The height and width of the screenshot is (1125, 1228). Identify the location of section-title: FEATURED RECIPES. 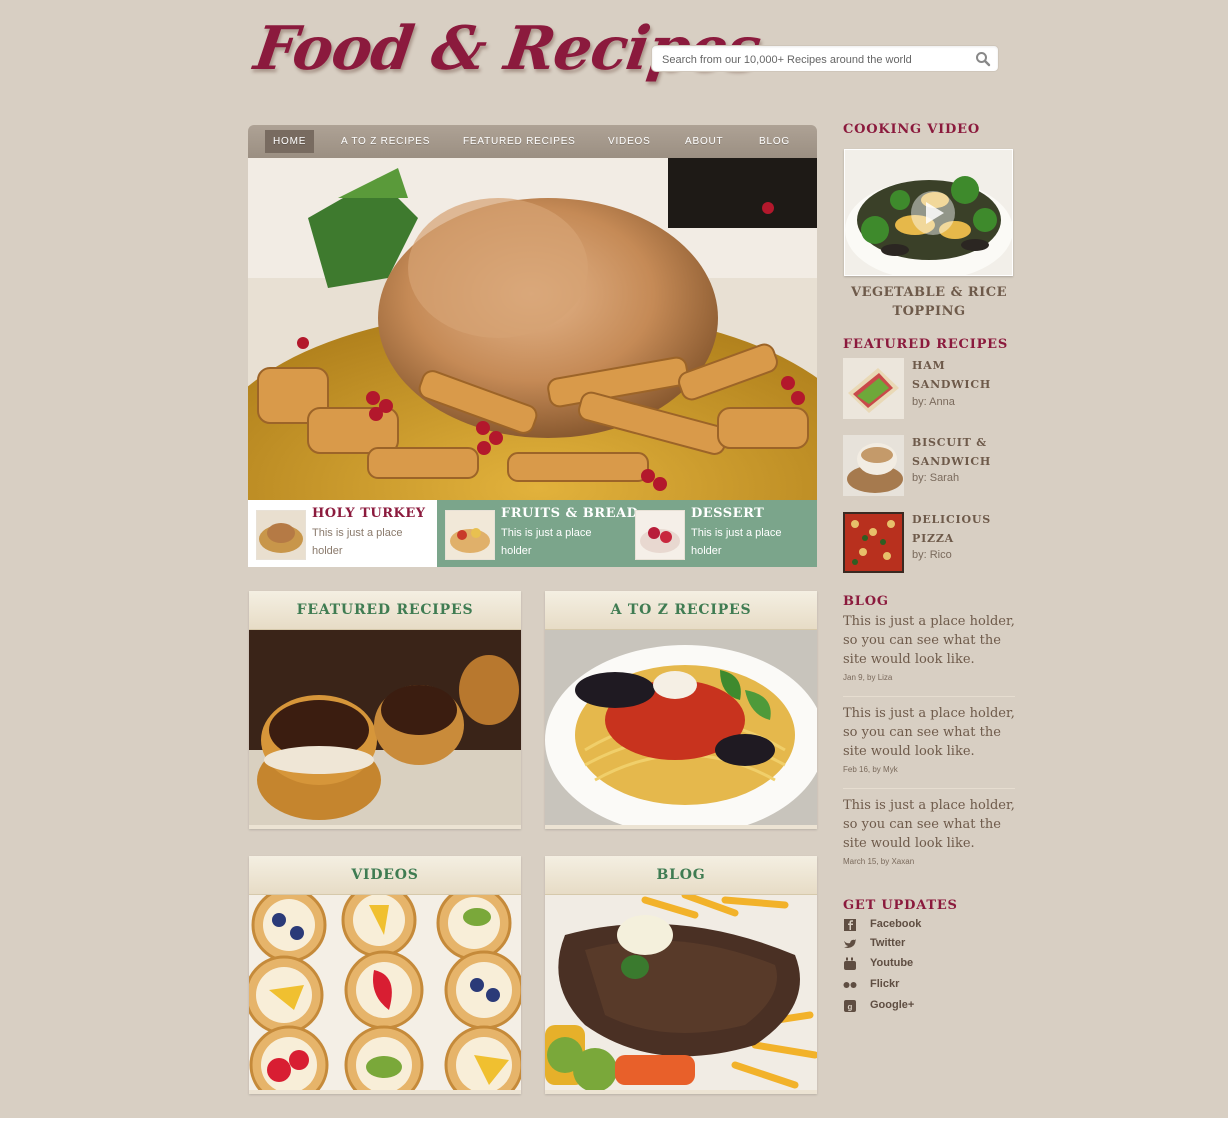
(385, 610).